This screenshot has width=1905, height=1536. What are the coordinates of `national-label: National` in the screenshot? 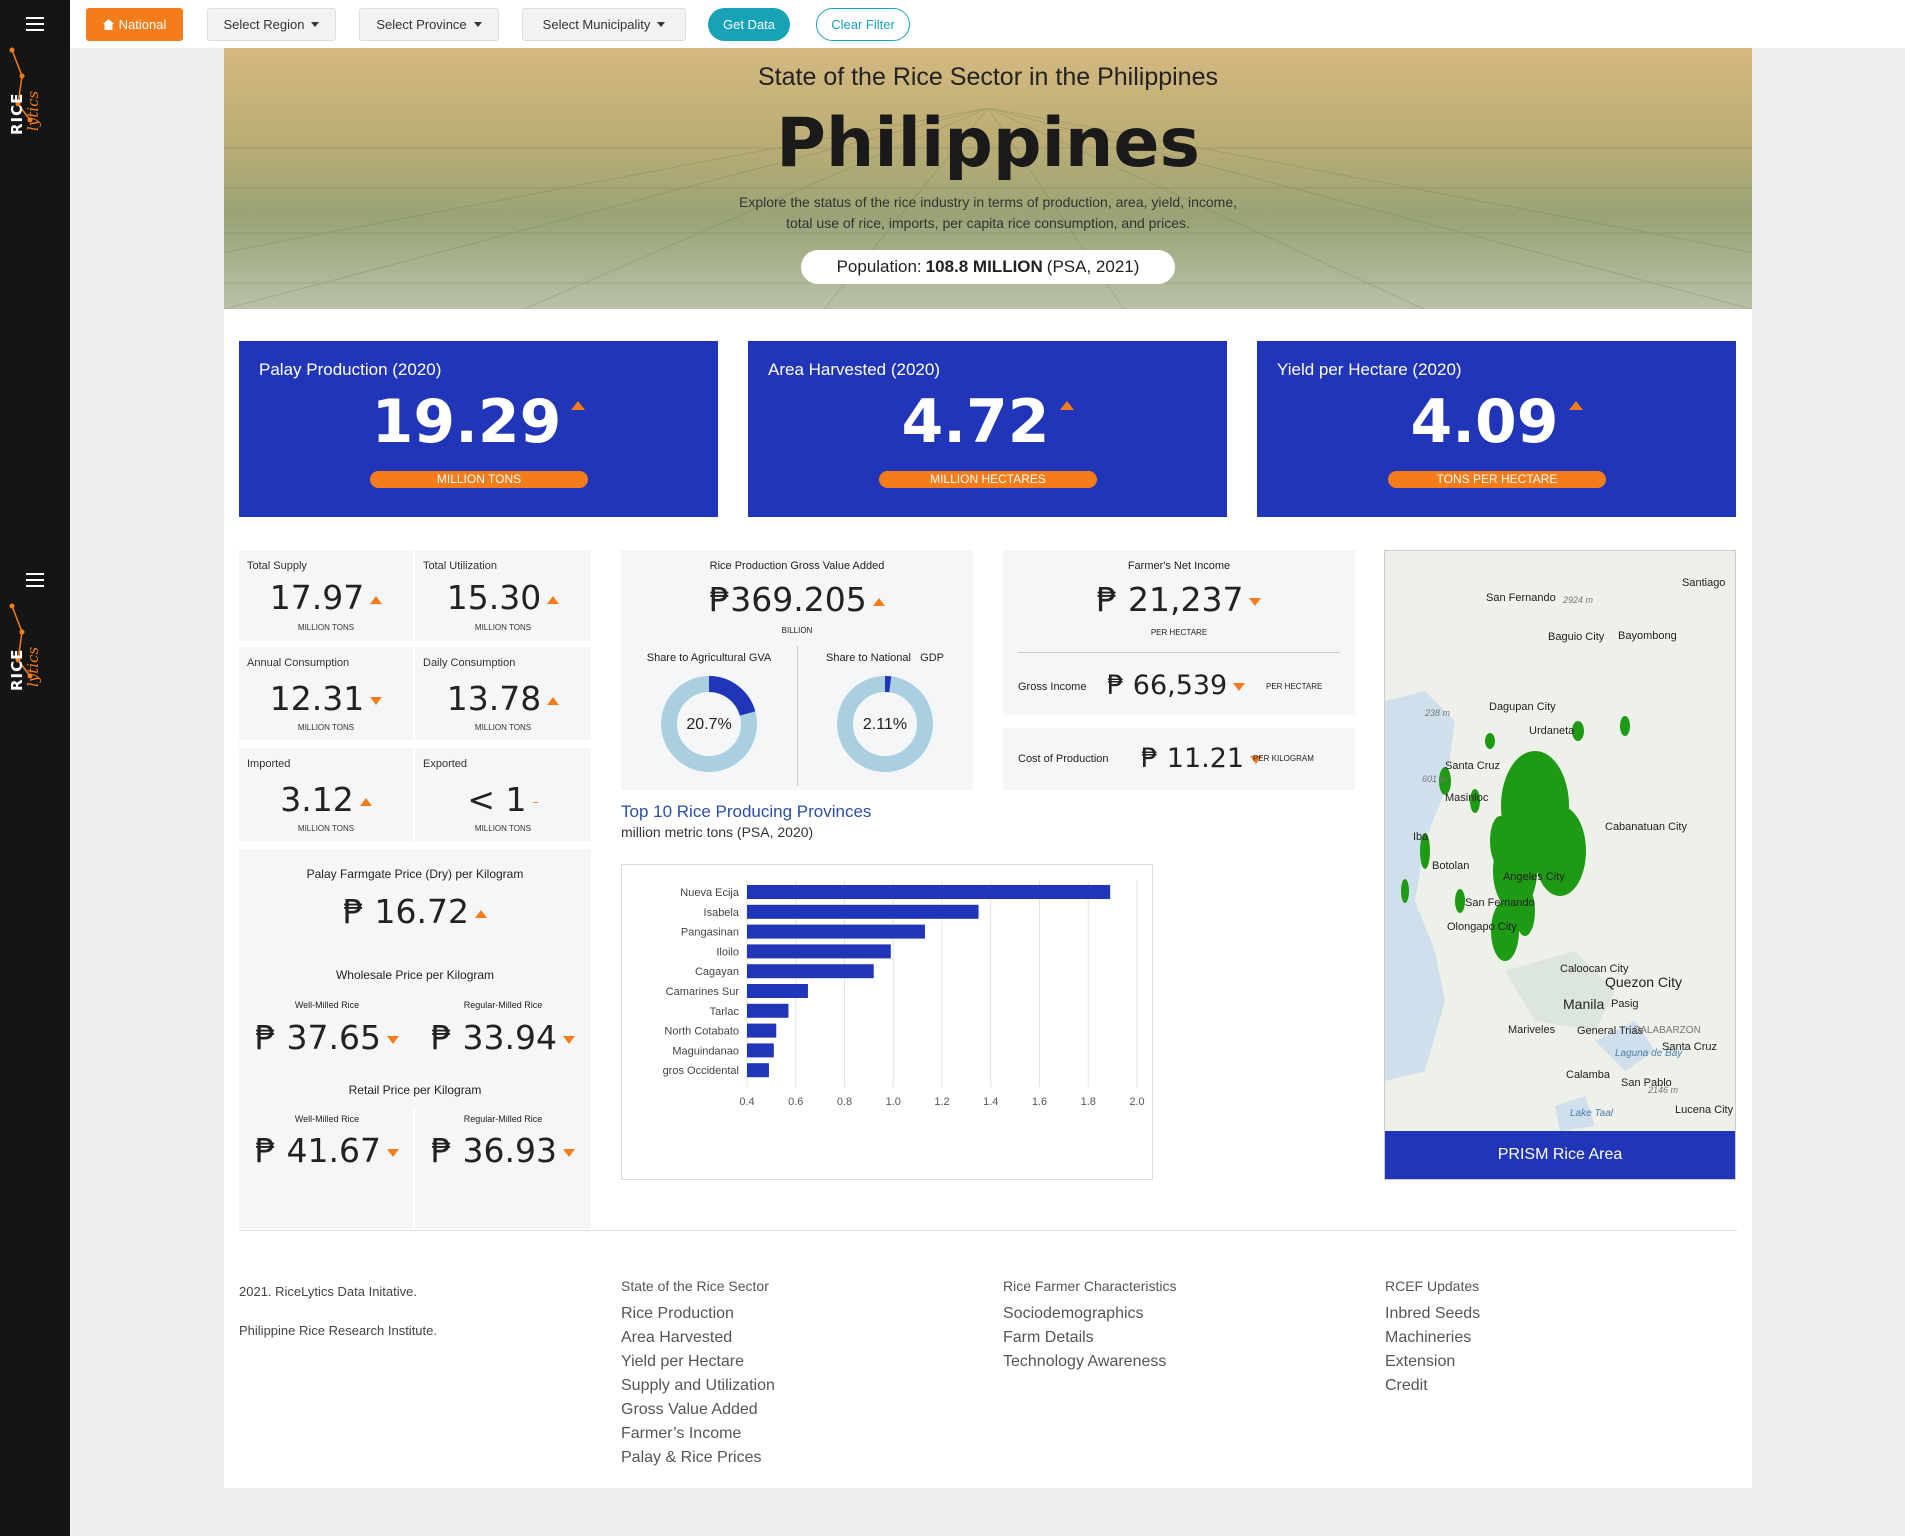 It's located at (142, 24).